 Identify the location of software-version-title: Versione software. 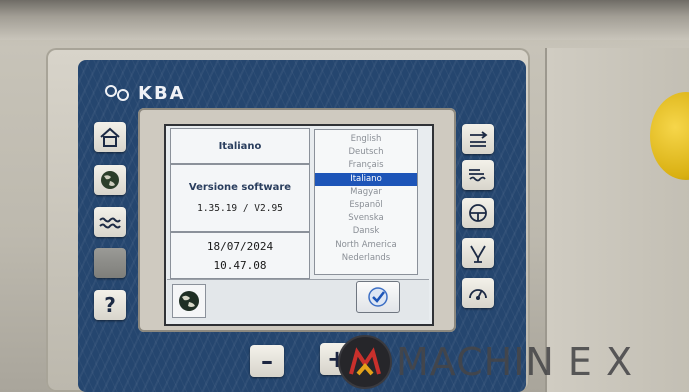
(240, 187).